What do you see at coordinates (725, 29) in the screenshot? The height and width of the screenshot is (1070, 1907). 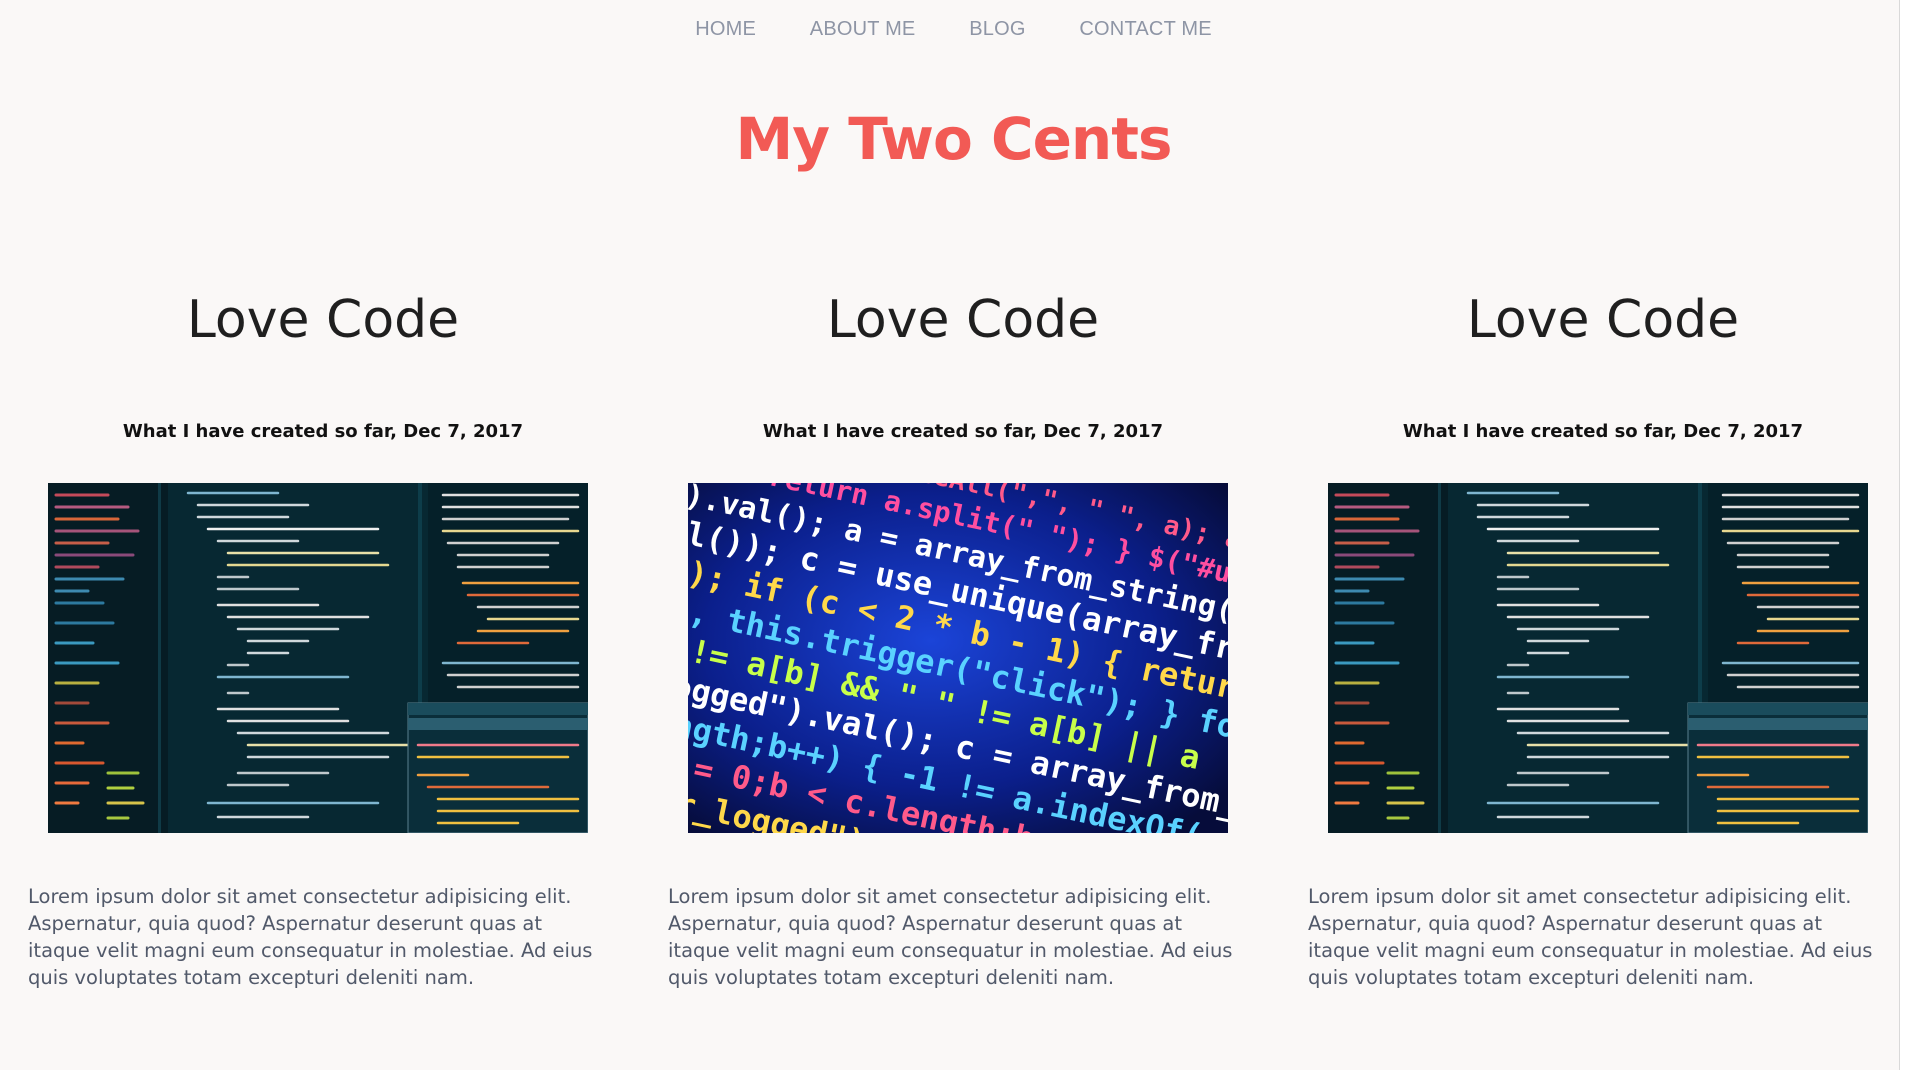 I see `nav-link-home: HOME` at bounding box center [725, 29].